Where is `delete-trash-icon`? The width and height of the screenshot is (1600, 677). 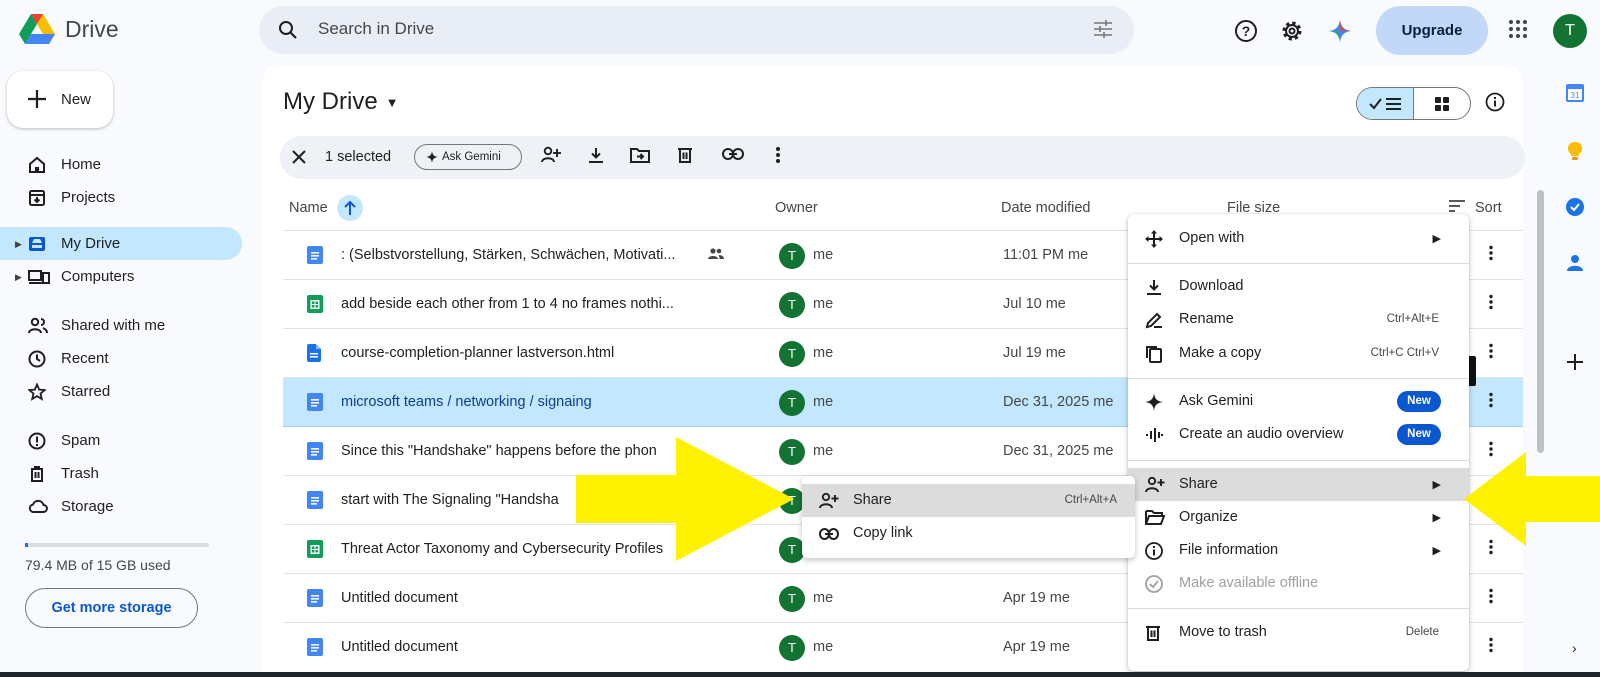 delete-trash-icon is located at coordinates (685, 155).